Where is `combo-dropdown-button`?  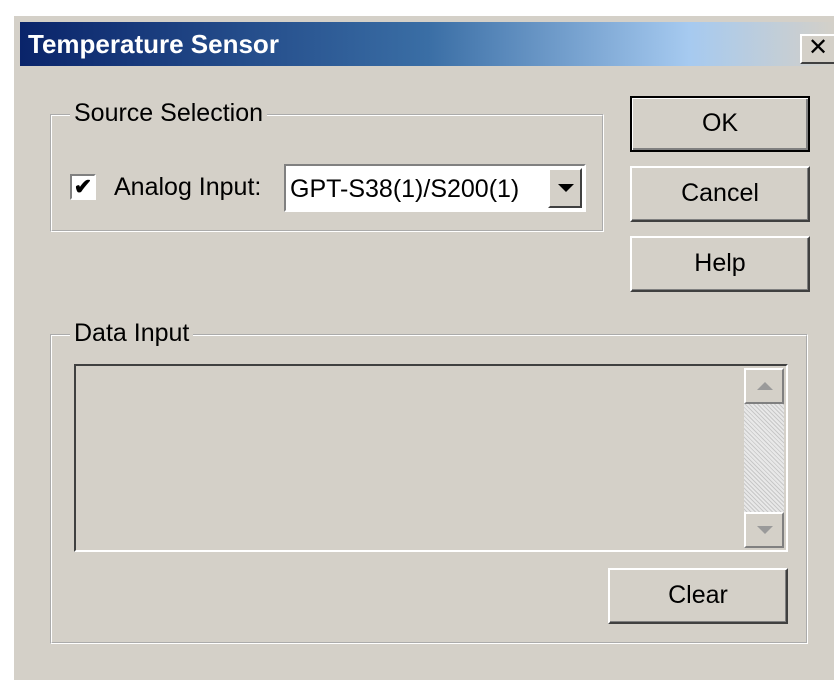 combo-dropdown-button is located at coordinates (565, 188).